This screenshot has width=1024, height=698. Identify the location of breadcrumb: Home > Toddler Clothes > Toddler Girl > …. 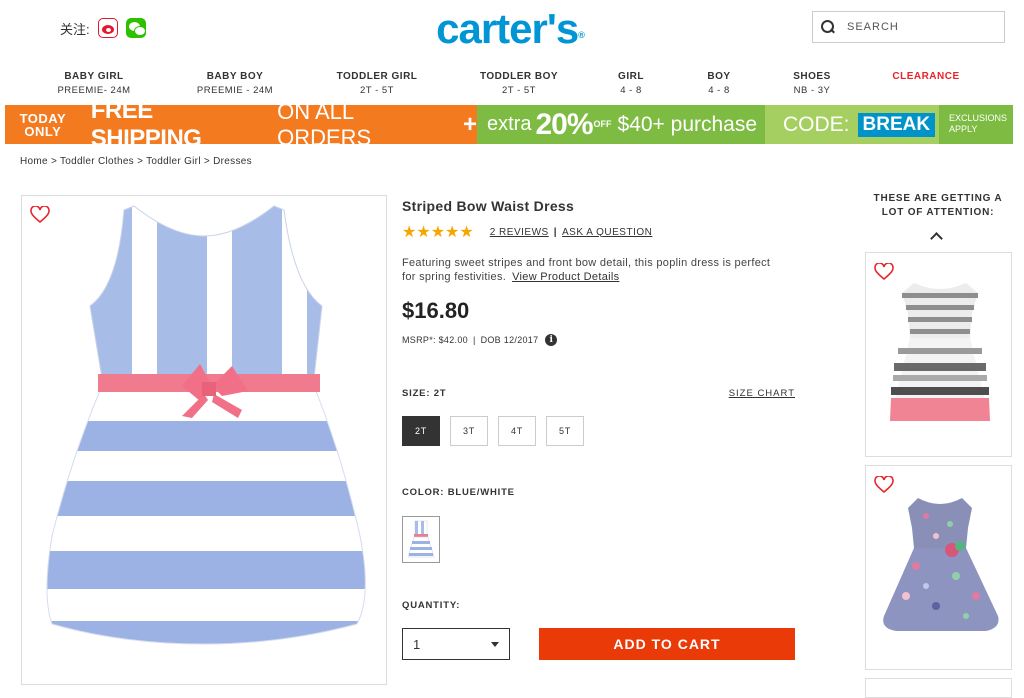
(136, 161).